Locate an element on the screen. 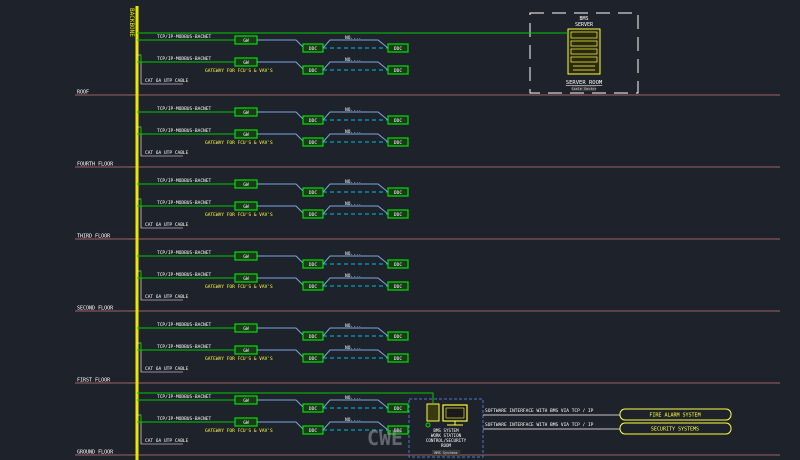  floor-label: FIRST FLOOR is located at coordinates (94, 381).